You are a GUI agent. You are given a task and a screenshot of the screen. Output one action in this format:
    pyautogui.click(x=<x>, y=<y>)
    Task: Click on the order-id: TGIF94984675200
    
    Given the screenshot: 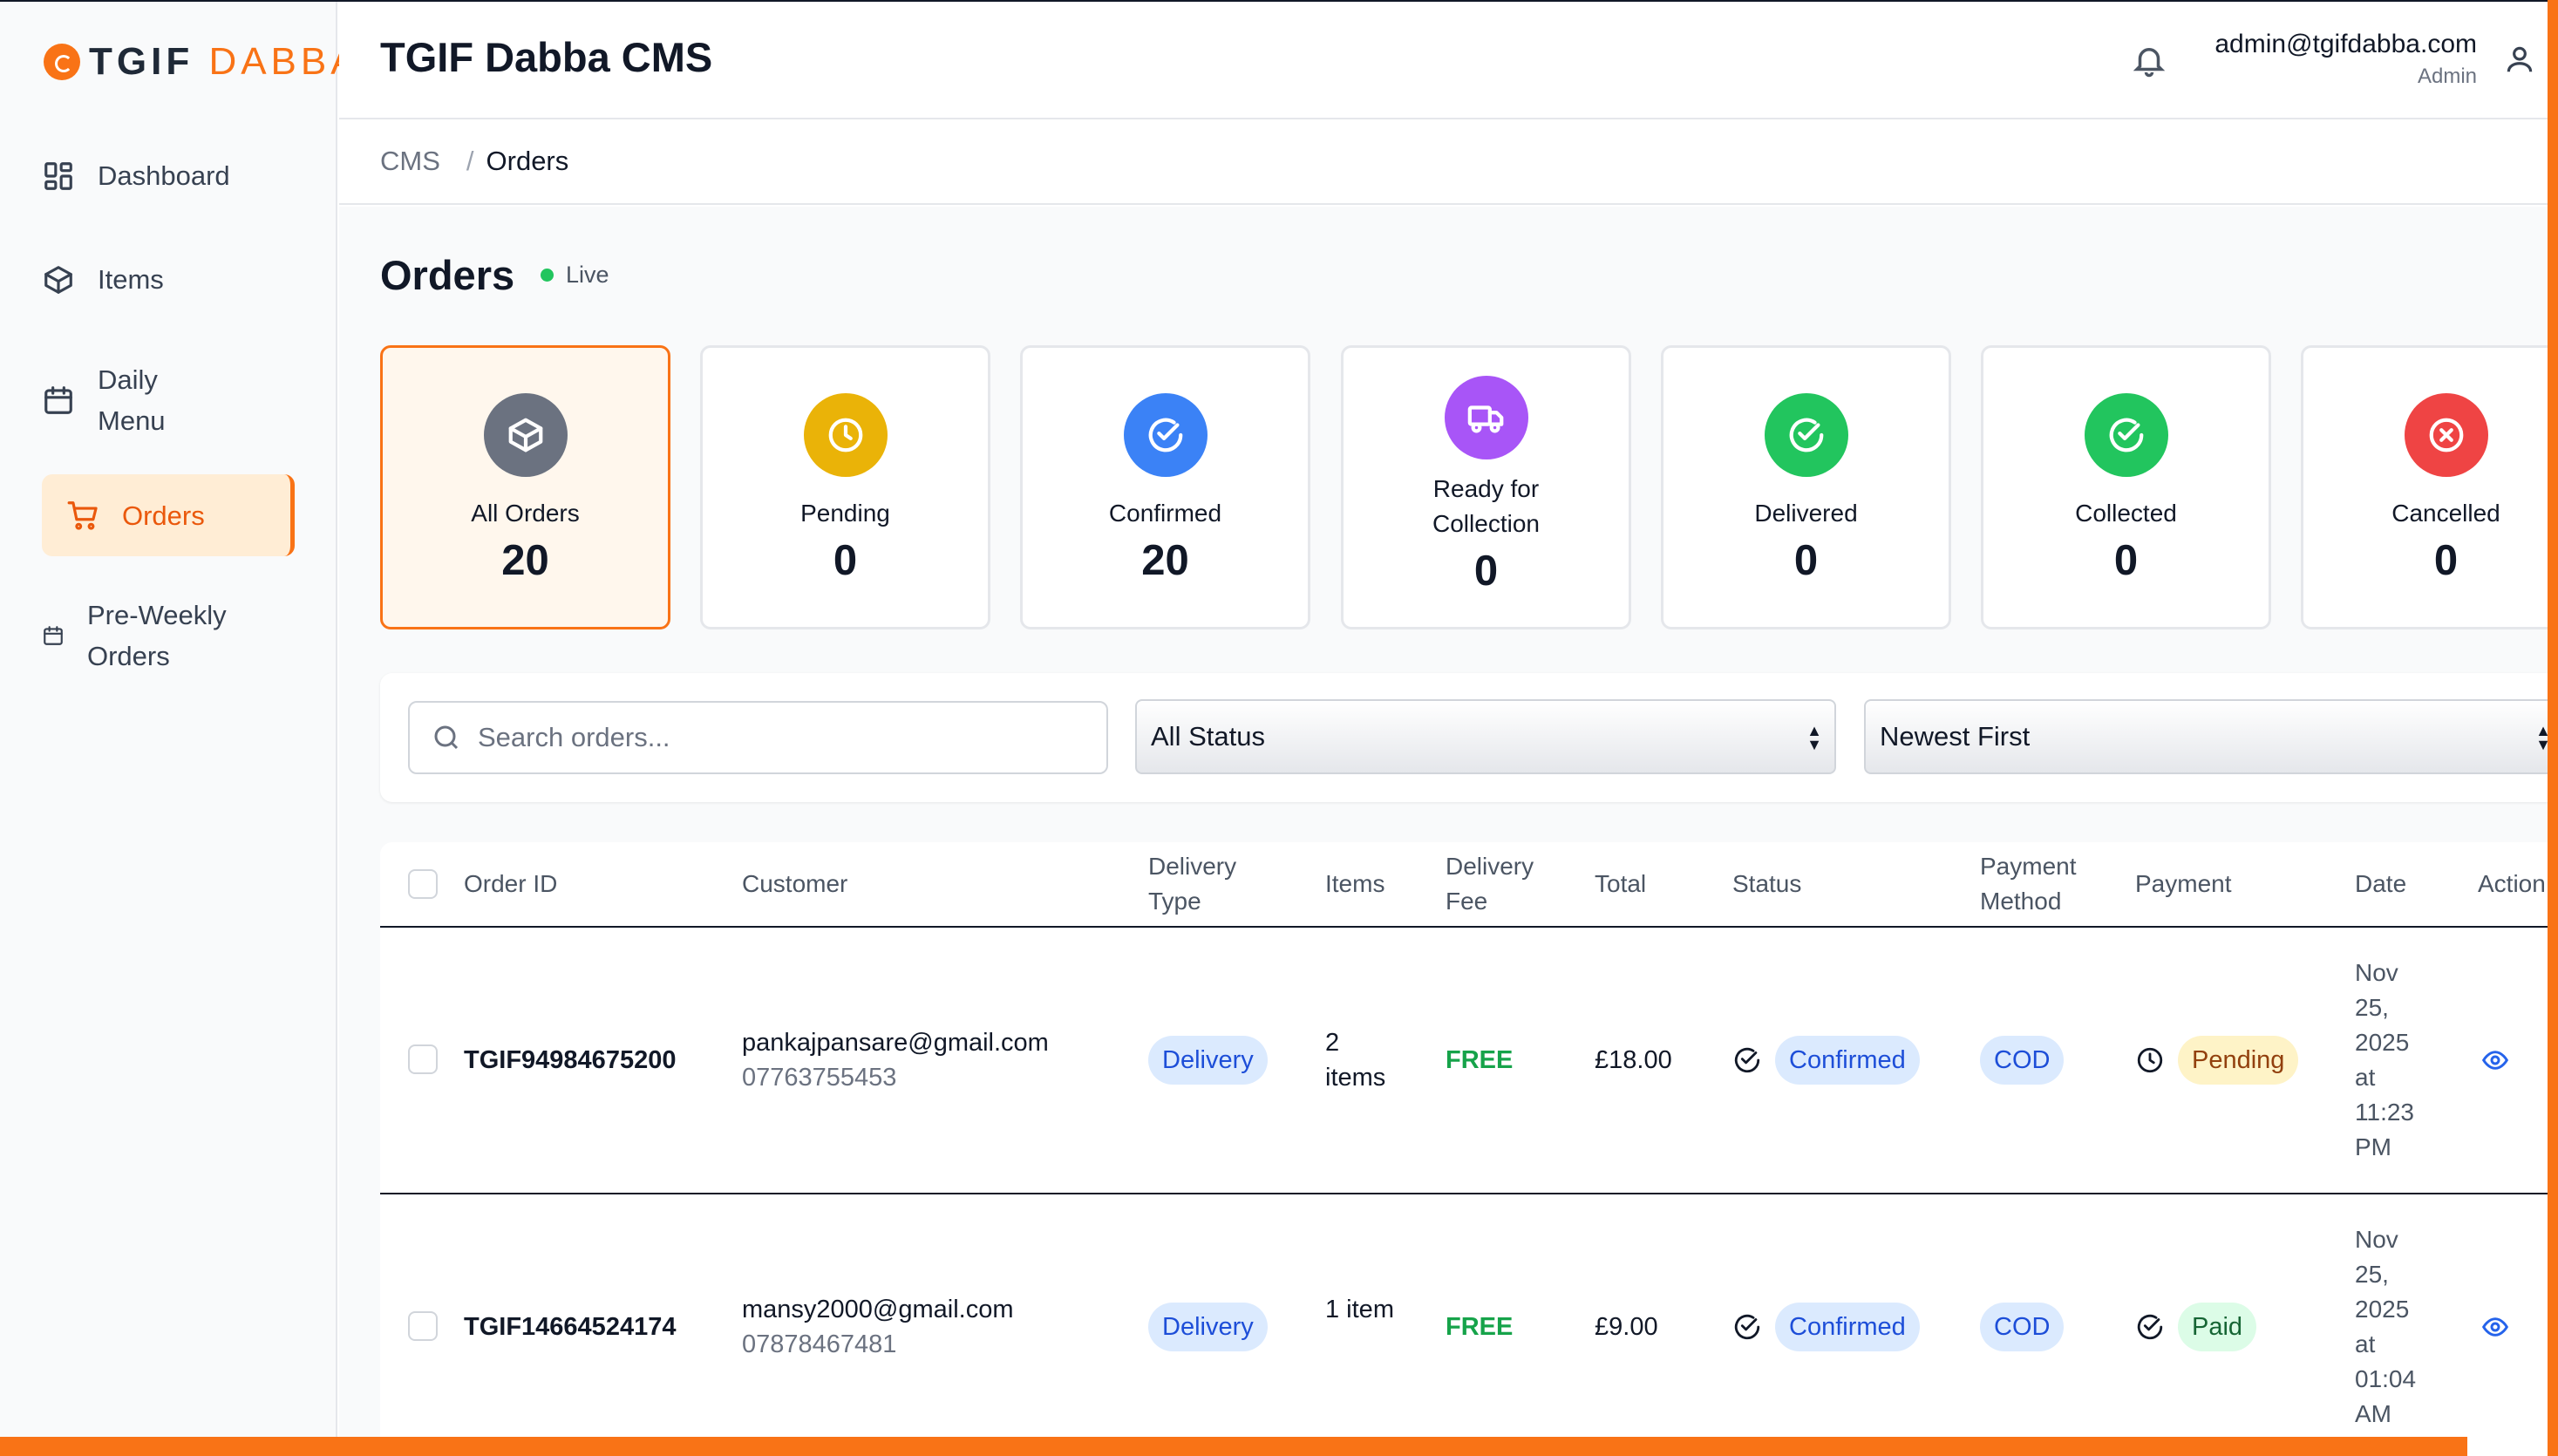 What is the action you would take?
    pyautogui.click(x=570, y=1060)
    